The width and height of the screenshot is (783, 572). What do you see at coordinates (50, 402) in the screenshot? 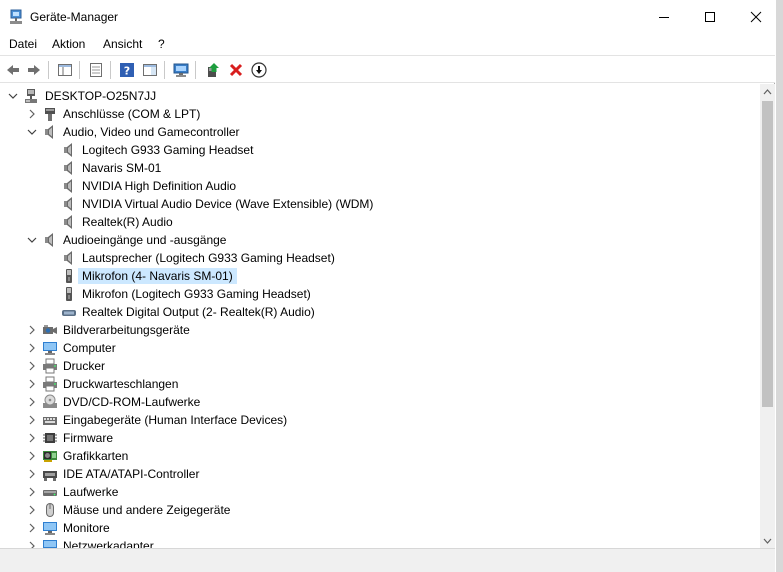
I see `disc-icon` at bounding box center [50, 402].